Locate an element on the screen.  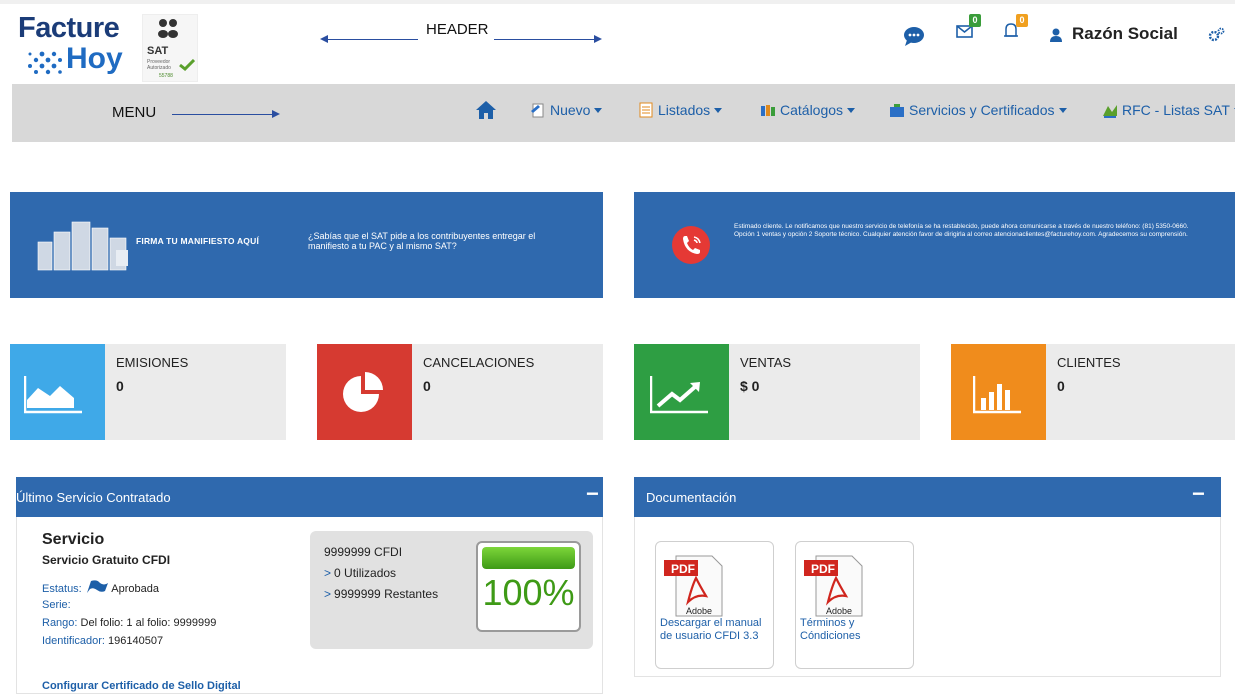
menu-home is located at coordinates (486, 111).